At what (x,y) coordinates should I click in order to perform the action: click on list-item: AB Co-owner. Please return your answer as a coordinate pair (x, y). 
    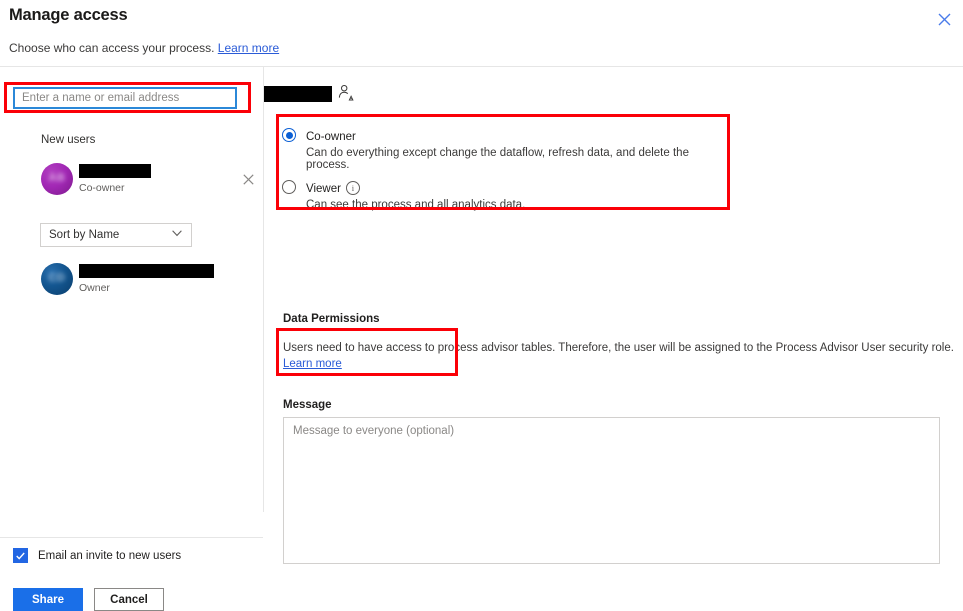
    Looking at the image, I should click on (148, 183).